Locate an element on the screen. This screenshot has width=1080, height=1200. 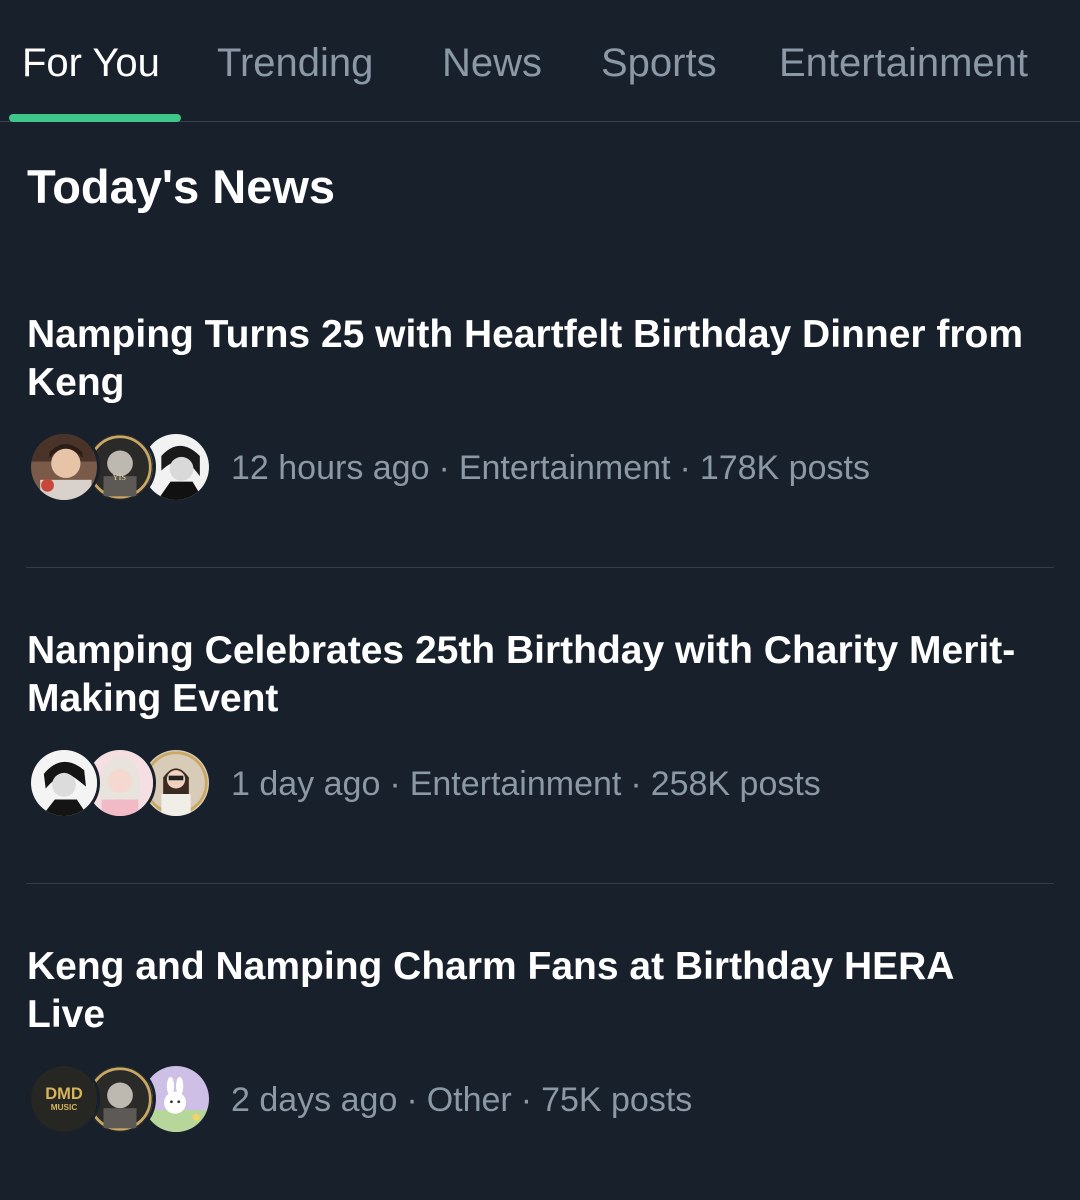
dmd-logo-subtext: MUSIC is located at coordinates (64, 1107).